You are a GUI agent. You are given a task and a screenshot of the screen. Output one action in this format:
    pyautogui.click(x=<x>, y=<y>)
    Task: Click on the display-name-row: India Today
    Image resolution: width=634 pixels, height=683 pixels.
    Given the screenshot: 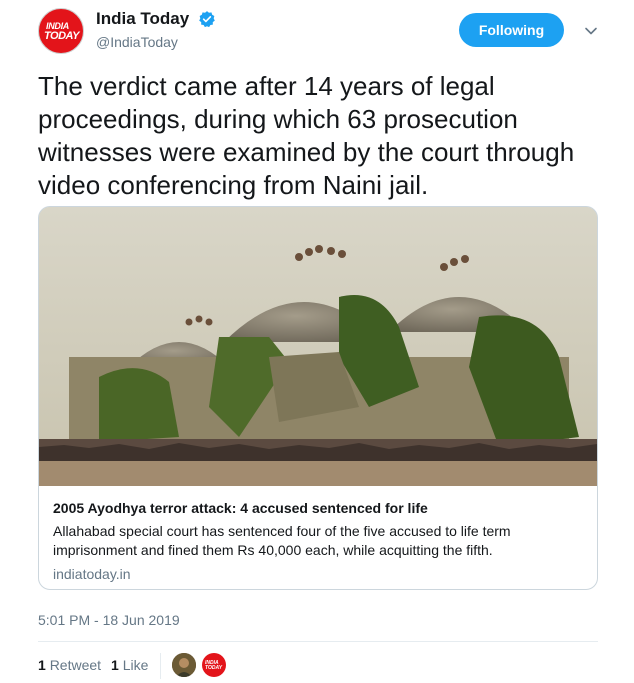 What is the action you would take?
    pyautogui.click(x=156, y=19)
    